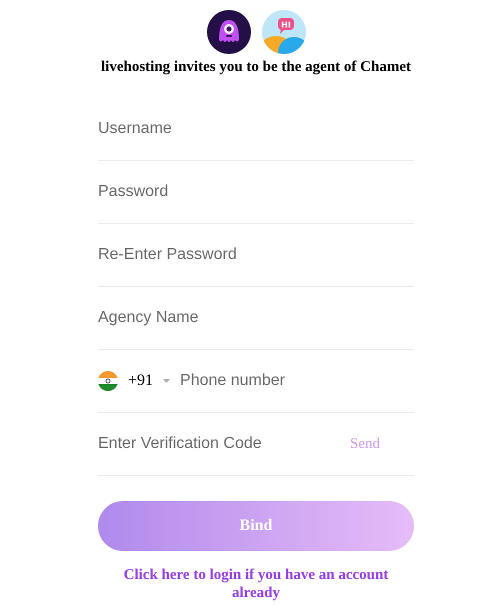 The image size is (488, 612). I want to click on invitation-title: livehosting invites you to be the agent of Chamet, so click(256, 67).